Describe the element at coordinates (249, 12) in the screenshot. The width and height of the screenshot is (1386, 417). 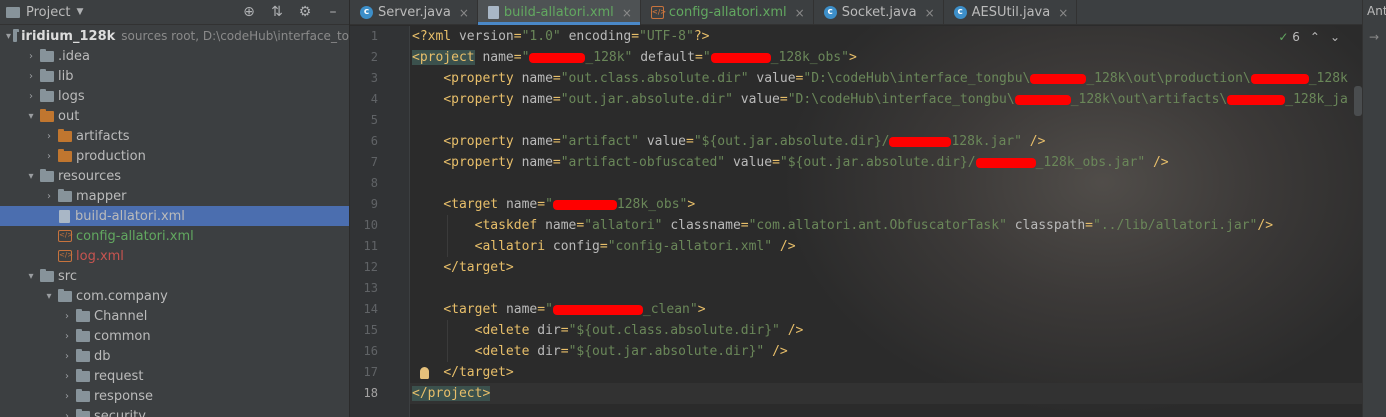
I see `locate-icon: ⊕` at that location.